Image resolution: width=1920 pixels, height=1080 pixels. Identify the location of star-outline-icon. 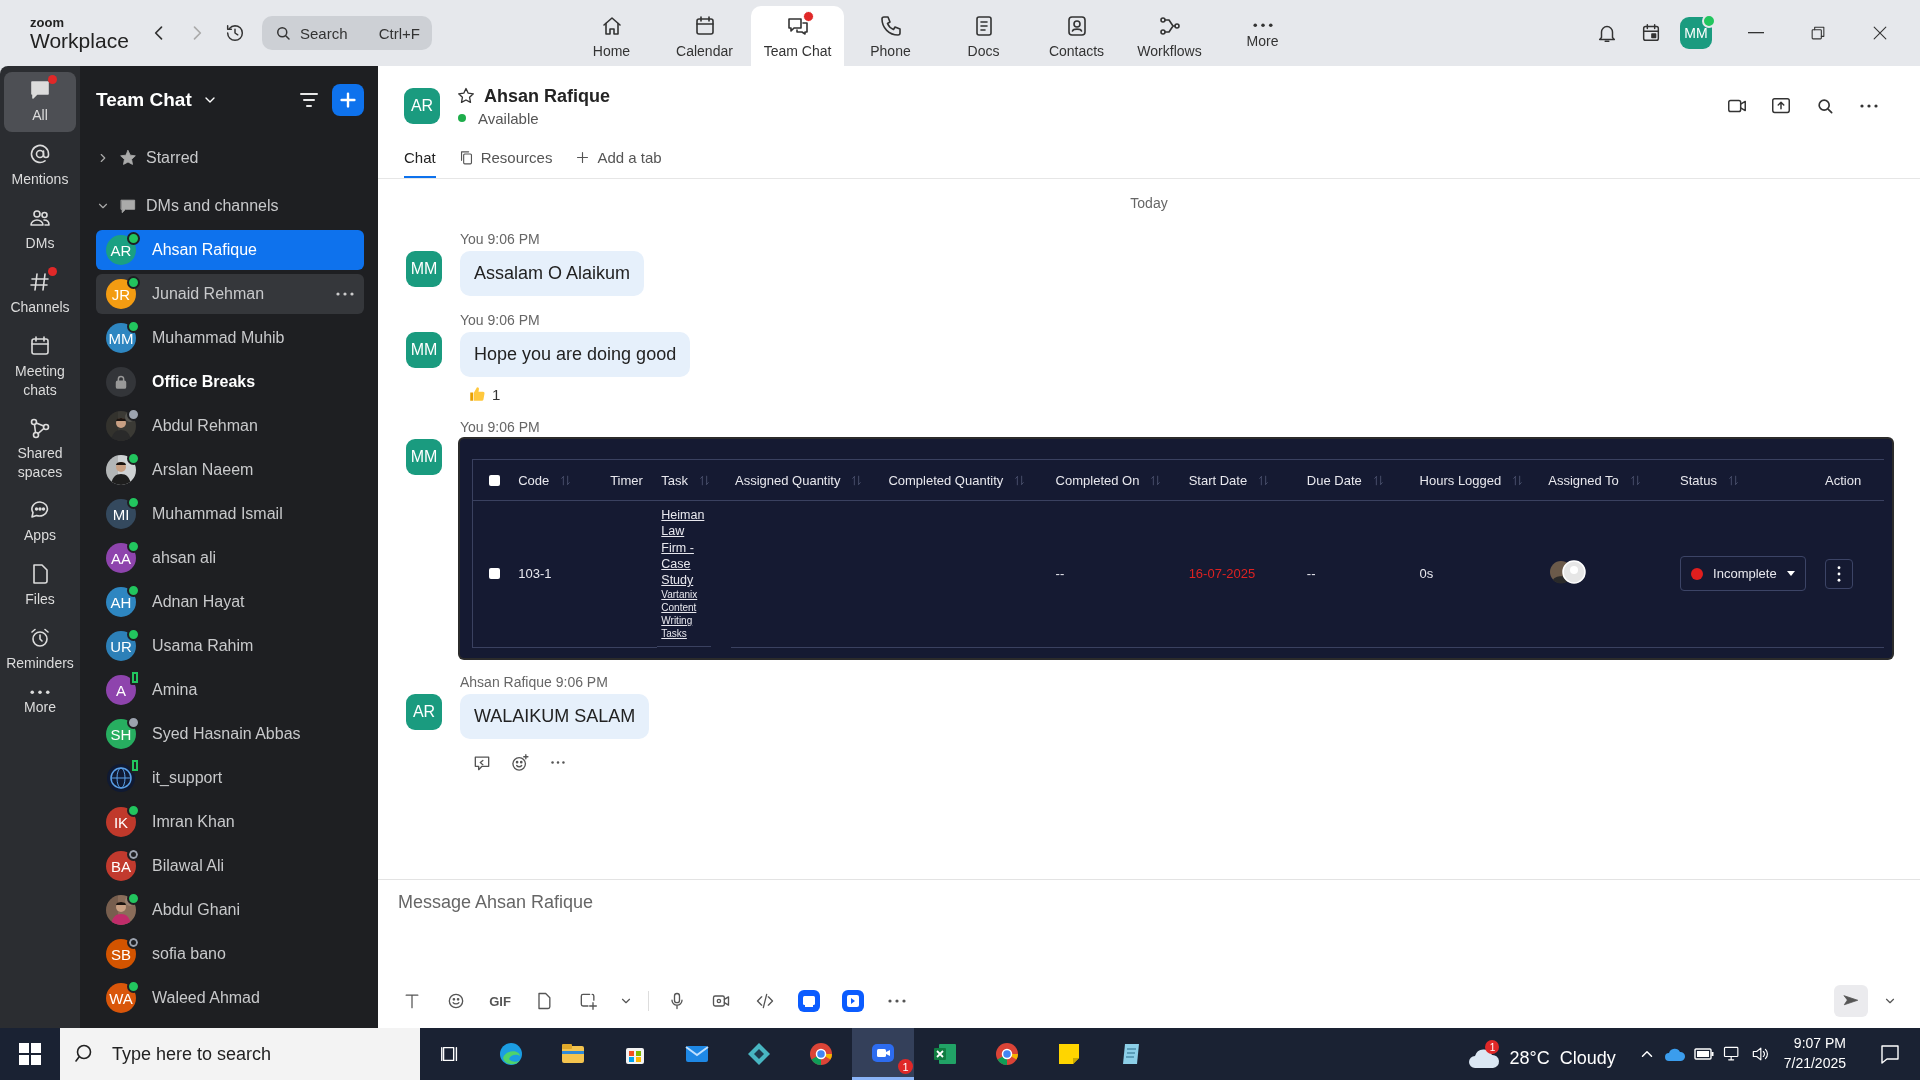
(466, 96).